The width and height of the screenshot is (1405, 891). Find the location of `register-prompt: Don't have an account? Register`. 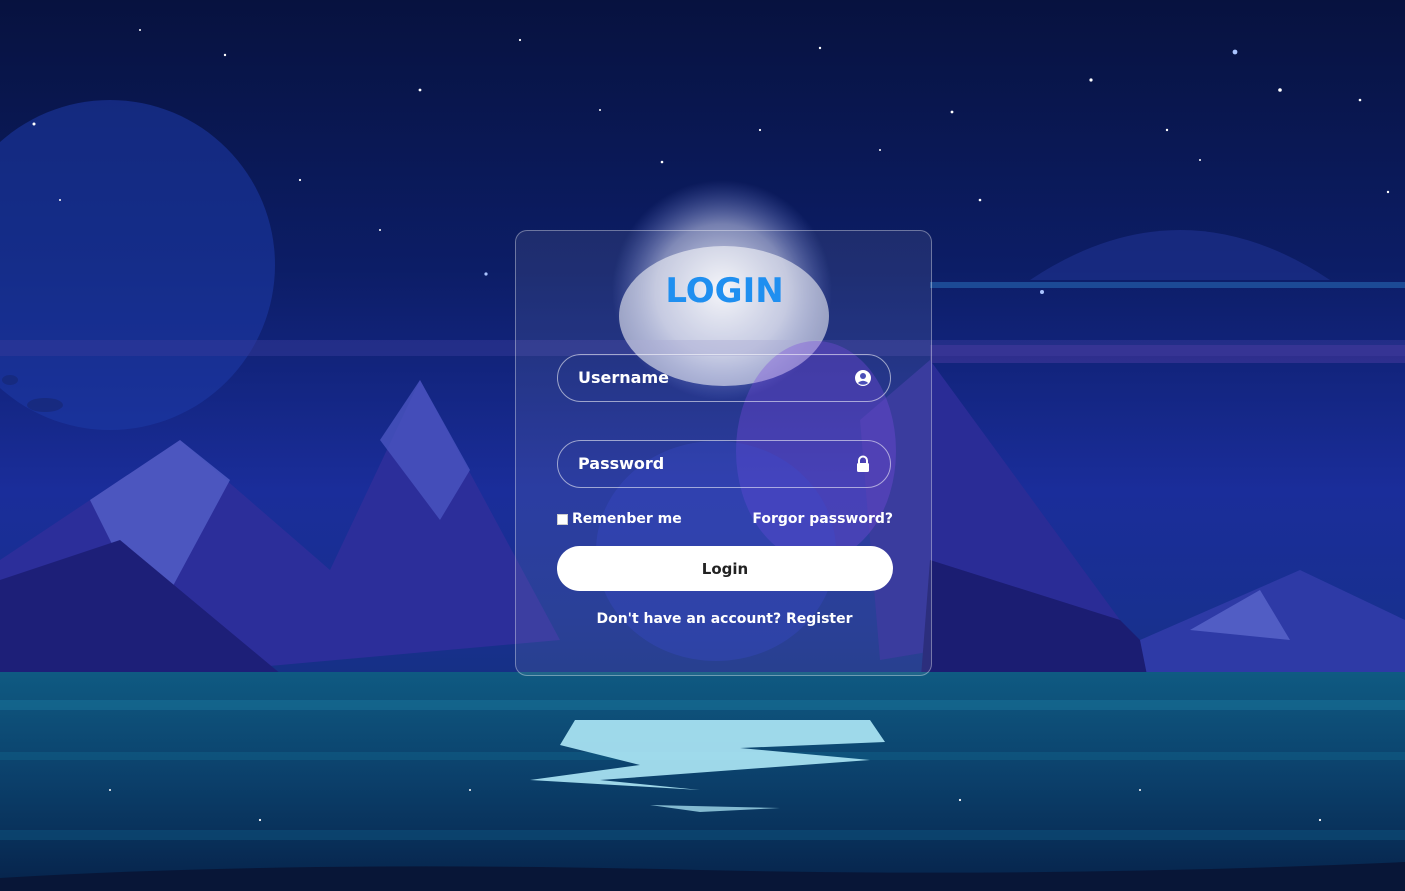

register-prompt: Don't have an account? Register is located at coordinates (723, 619).